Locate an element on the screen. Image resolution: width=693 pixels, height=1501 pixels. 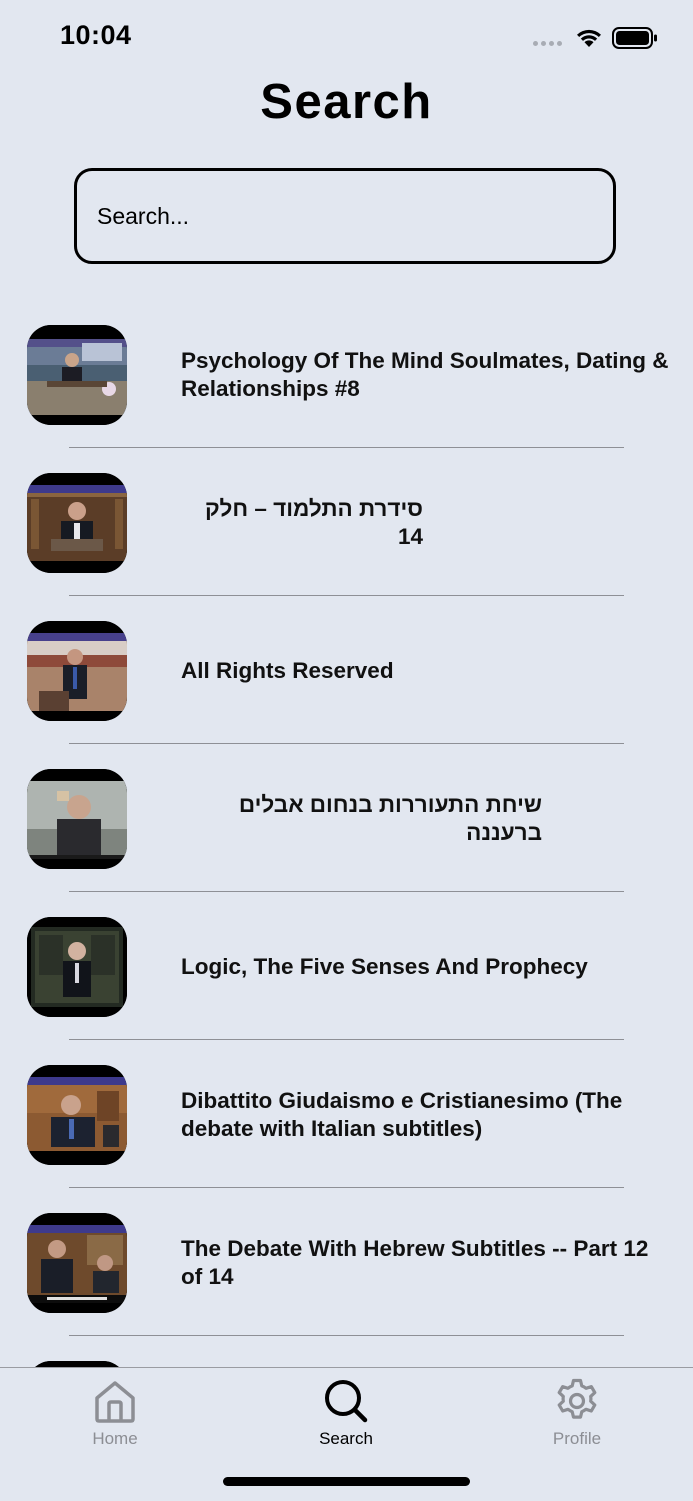
search-box is located at coordinates (345, 216).